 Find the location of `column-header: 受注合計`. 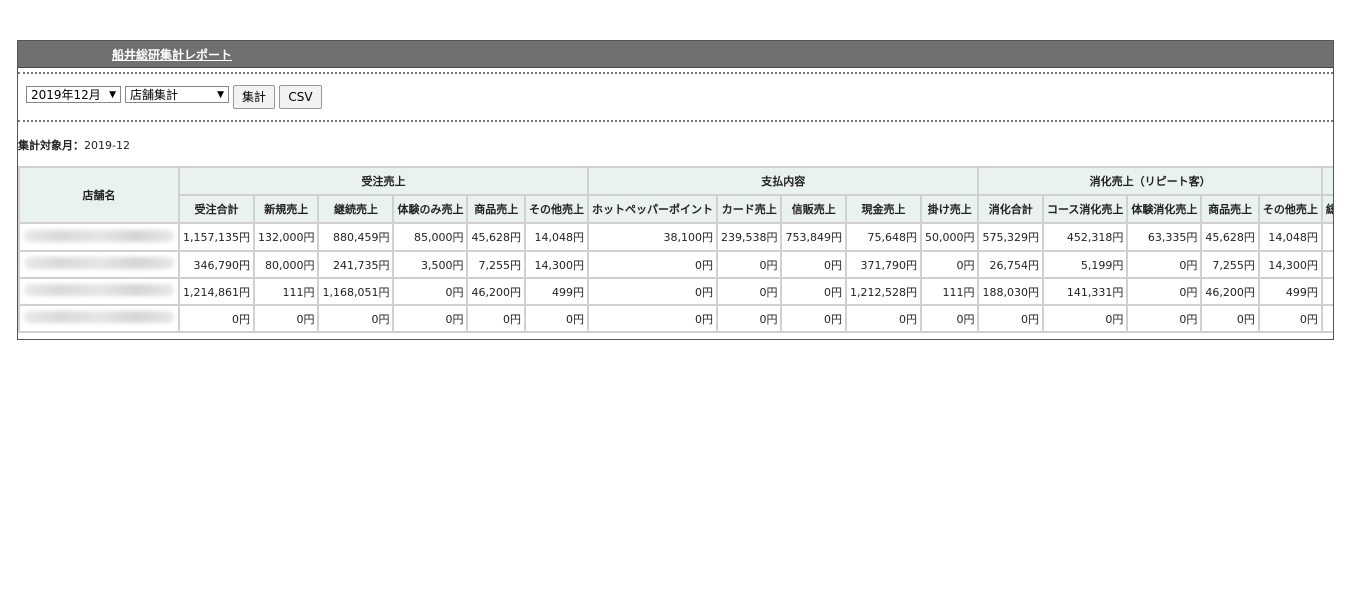

column-header: 受注合計 is located at coordinates (216, 209).